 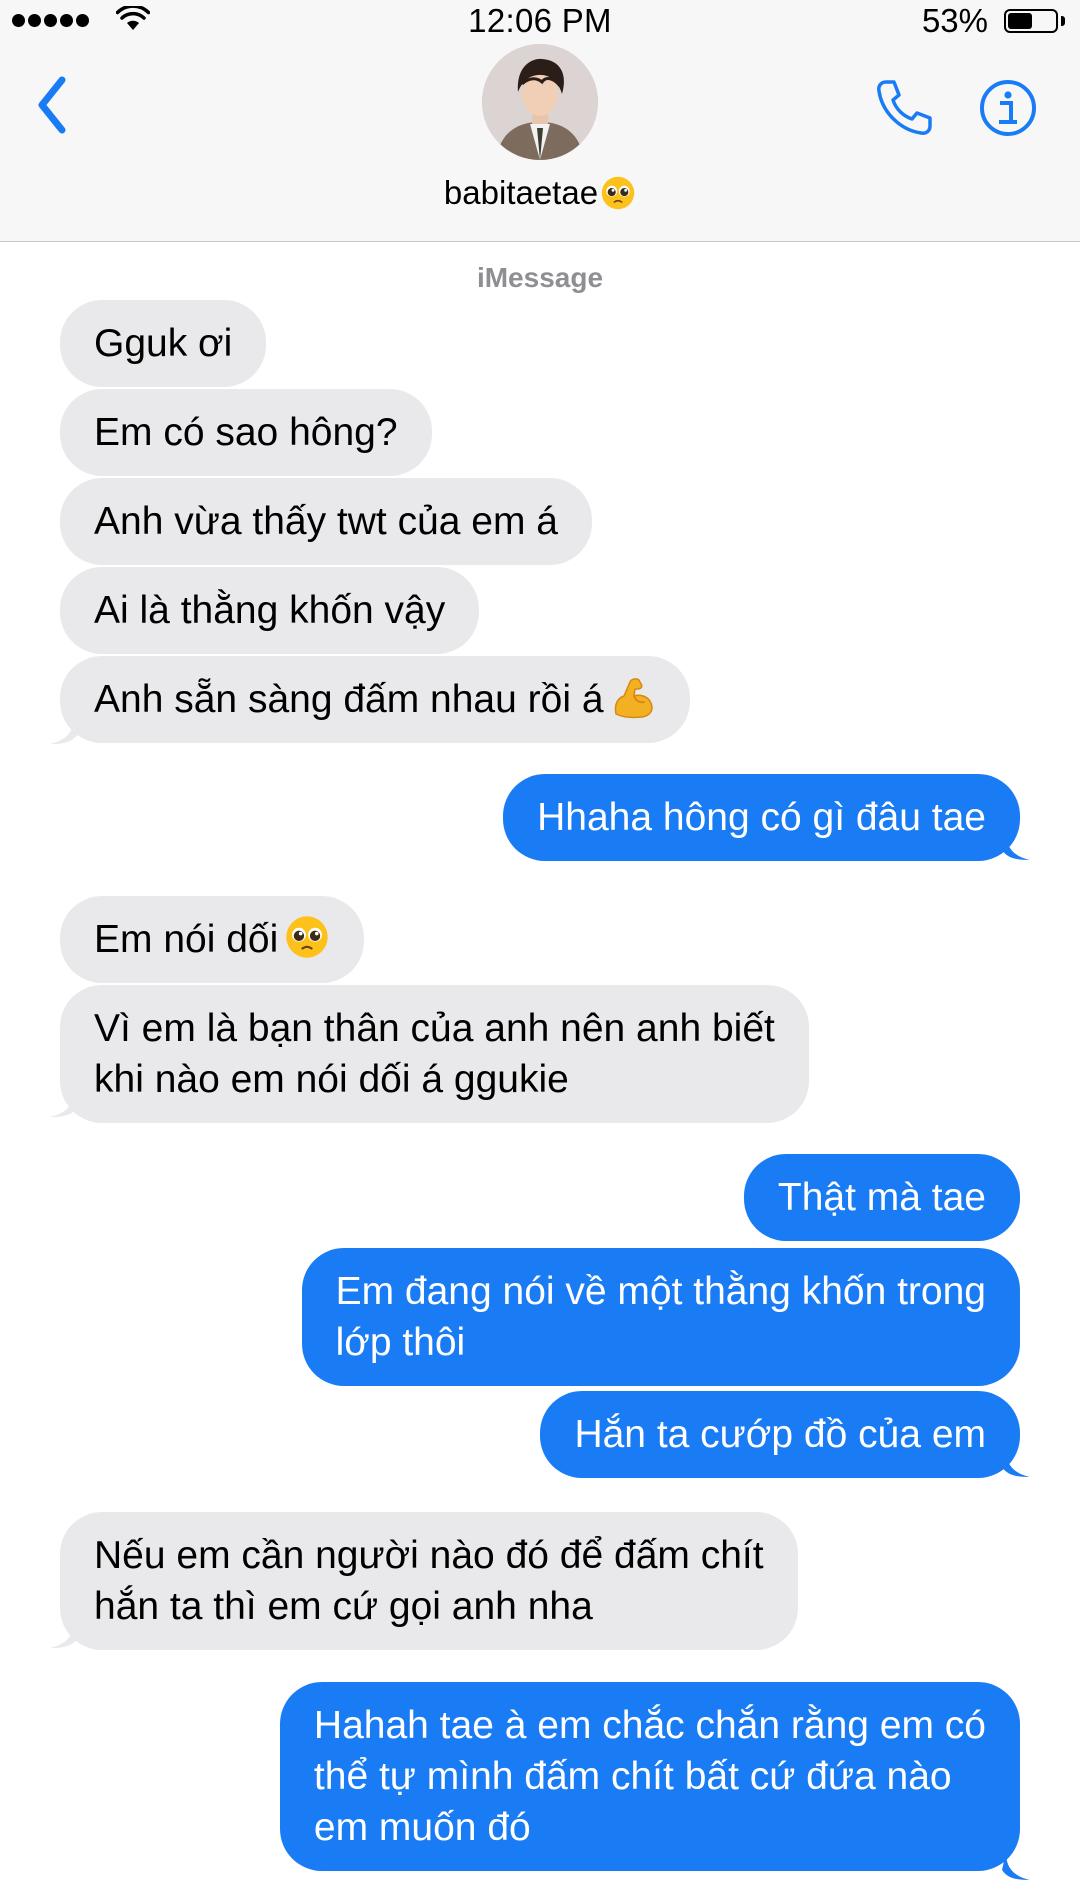 I want to click on message-text-line: thể tự mình đấm chít bất cứ đứa nào, so click(x=632, y=1776).